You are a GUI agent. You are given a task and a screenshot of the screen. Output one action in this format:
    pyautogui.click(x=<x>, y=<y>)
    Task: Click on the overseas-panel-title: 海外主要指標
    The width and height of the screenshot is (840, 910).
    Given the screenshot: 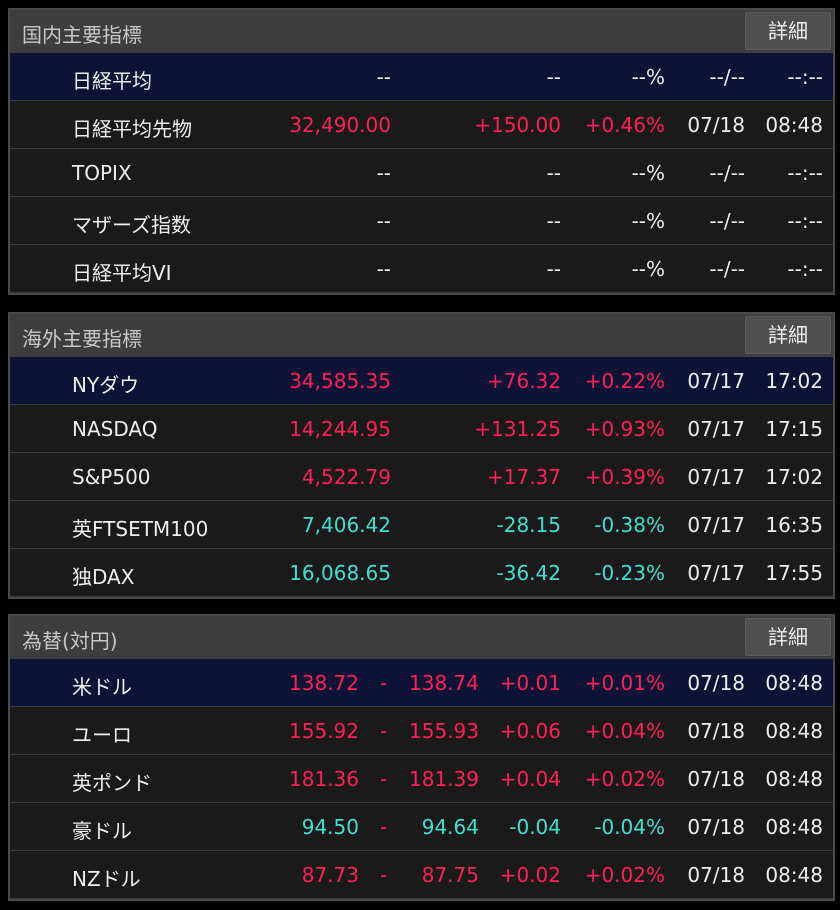 What is the action you would take?
    pyautogui.click(x=82, y=339)
    